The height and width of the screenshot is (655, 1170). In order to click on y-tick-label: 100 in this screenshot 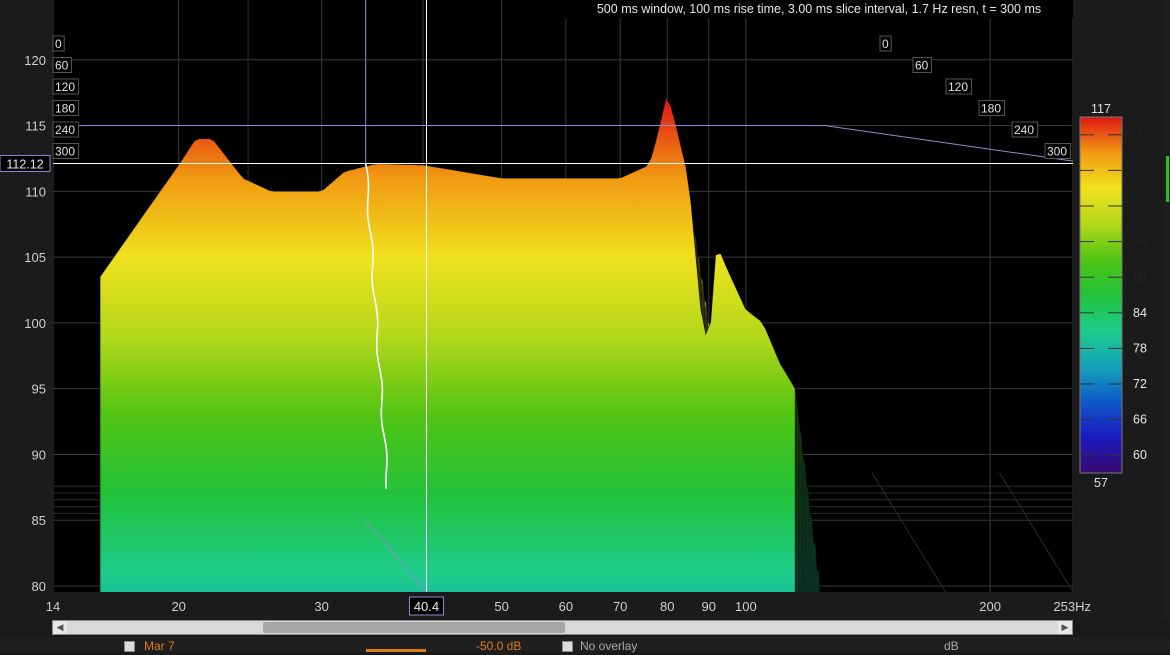, I will do `click(35, 323)`.